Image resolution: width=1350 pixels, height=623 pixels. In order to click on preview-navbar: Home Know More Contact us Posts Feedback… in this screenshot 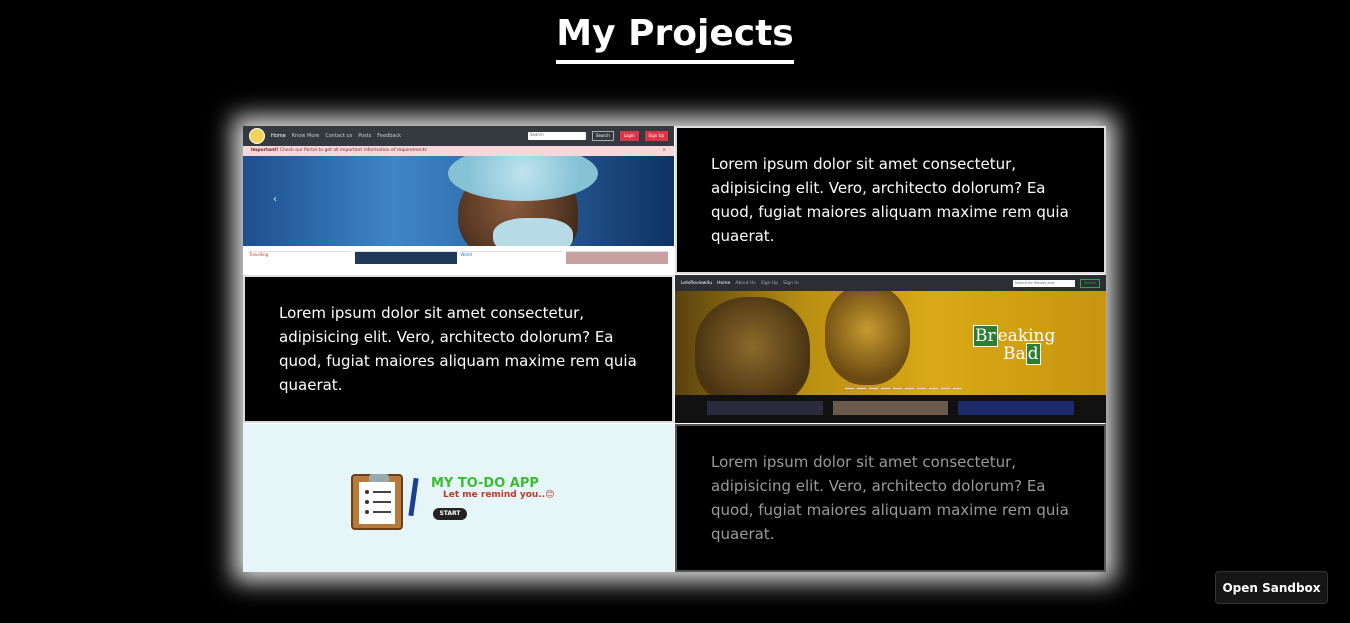, I will do `click(458, 136)`.